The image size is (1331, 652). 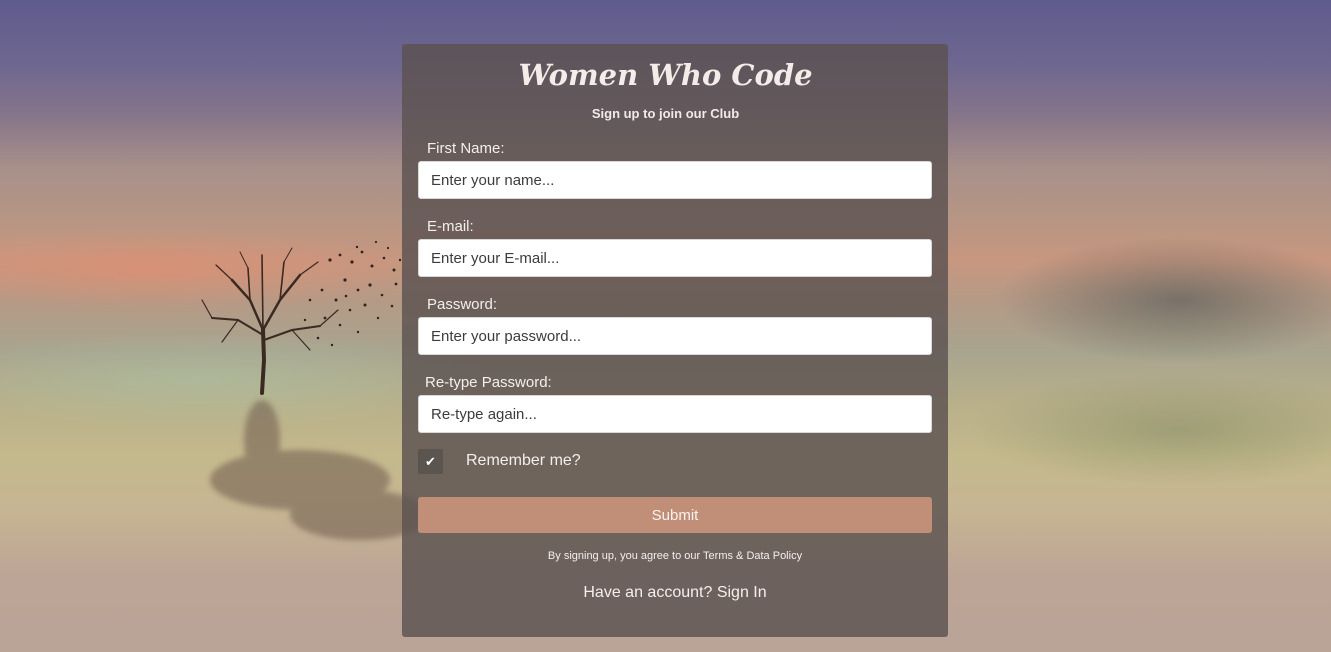 I want to click on checkmark-icon: ✔, so click(x=430, y=461).